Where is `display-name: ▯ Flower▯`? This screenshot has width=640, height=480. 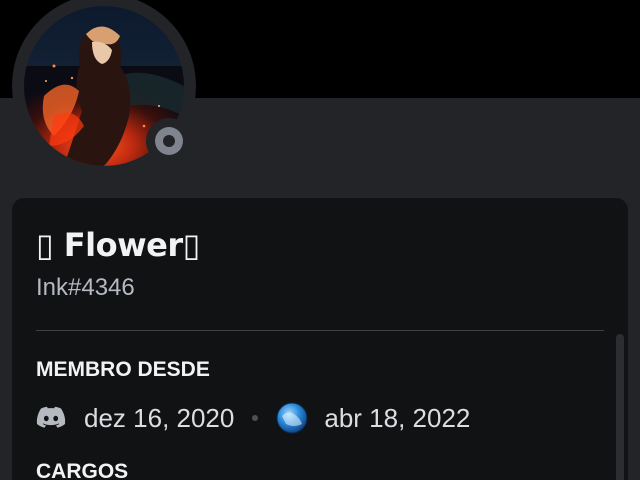 display-name: ▯ Flower▯ is located at coordinates (118, 245).